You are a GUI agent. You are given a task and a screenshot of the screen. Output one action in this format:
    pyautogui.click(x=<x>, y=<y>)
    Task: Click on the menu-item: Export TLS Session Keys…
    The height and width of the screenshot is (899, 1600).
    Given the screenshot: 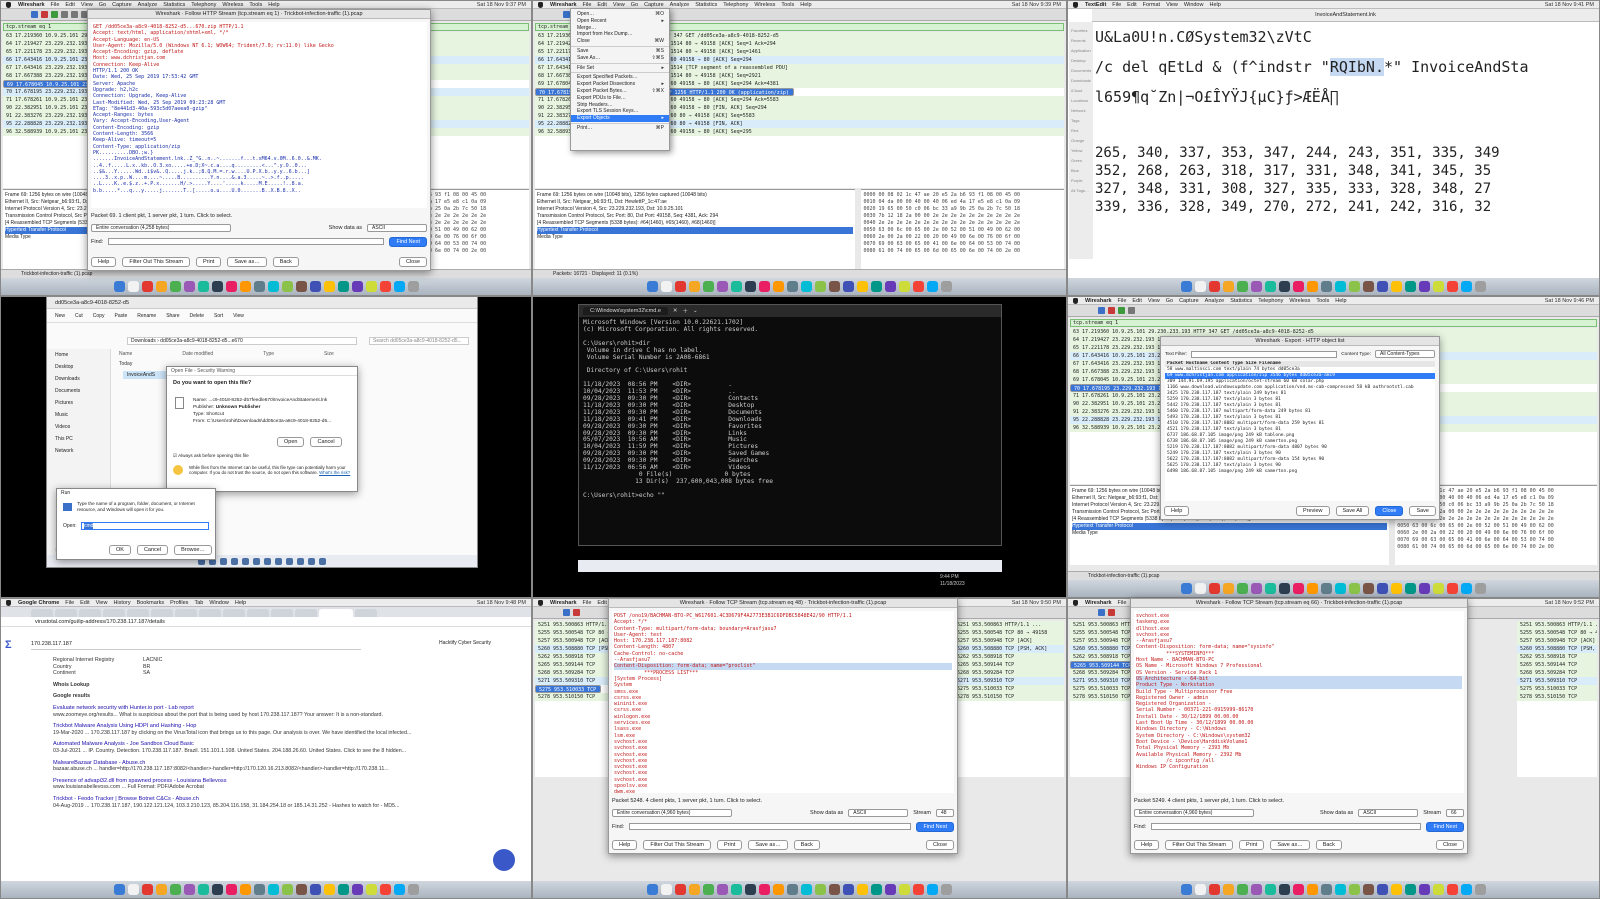 What is the action you would take?
    pyautogui.click(x=620, y=111)
    